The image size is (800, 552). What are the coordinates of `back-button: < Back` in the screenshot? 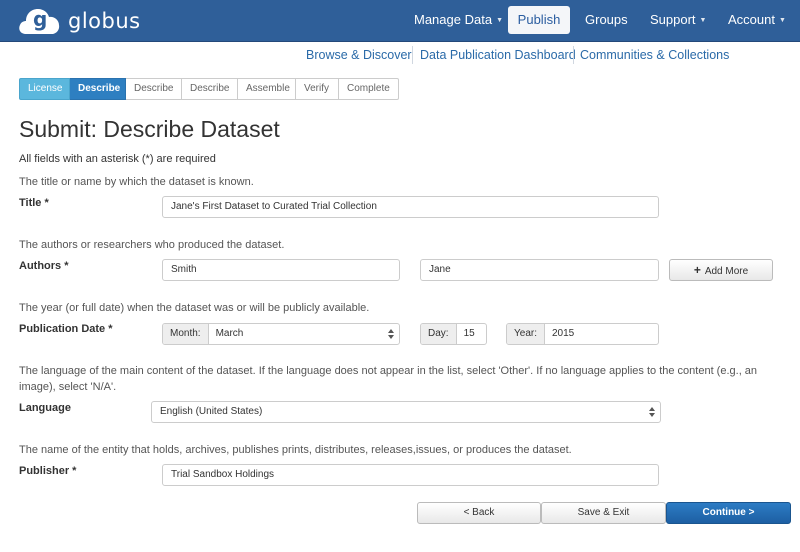 It's located at (479, 513).